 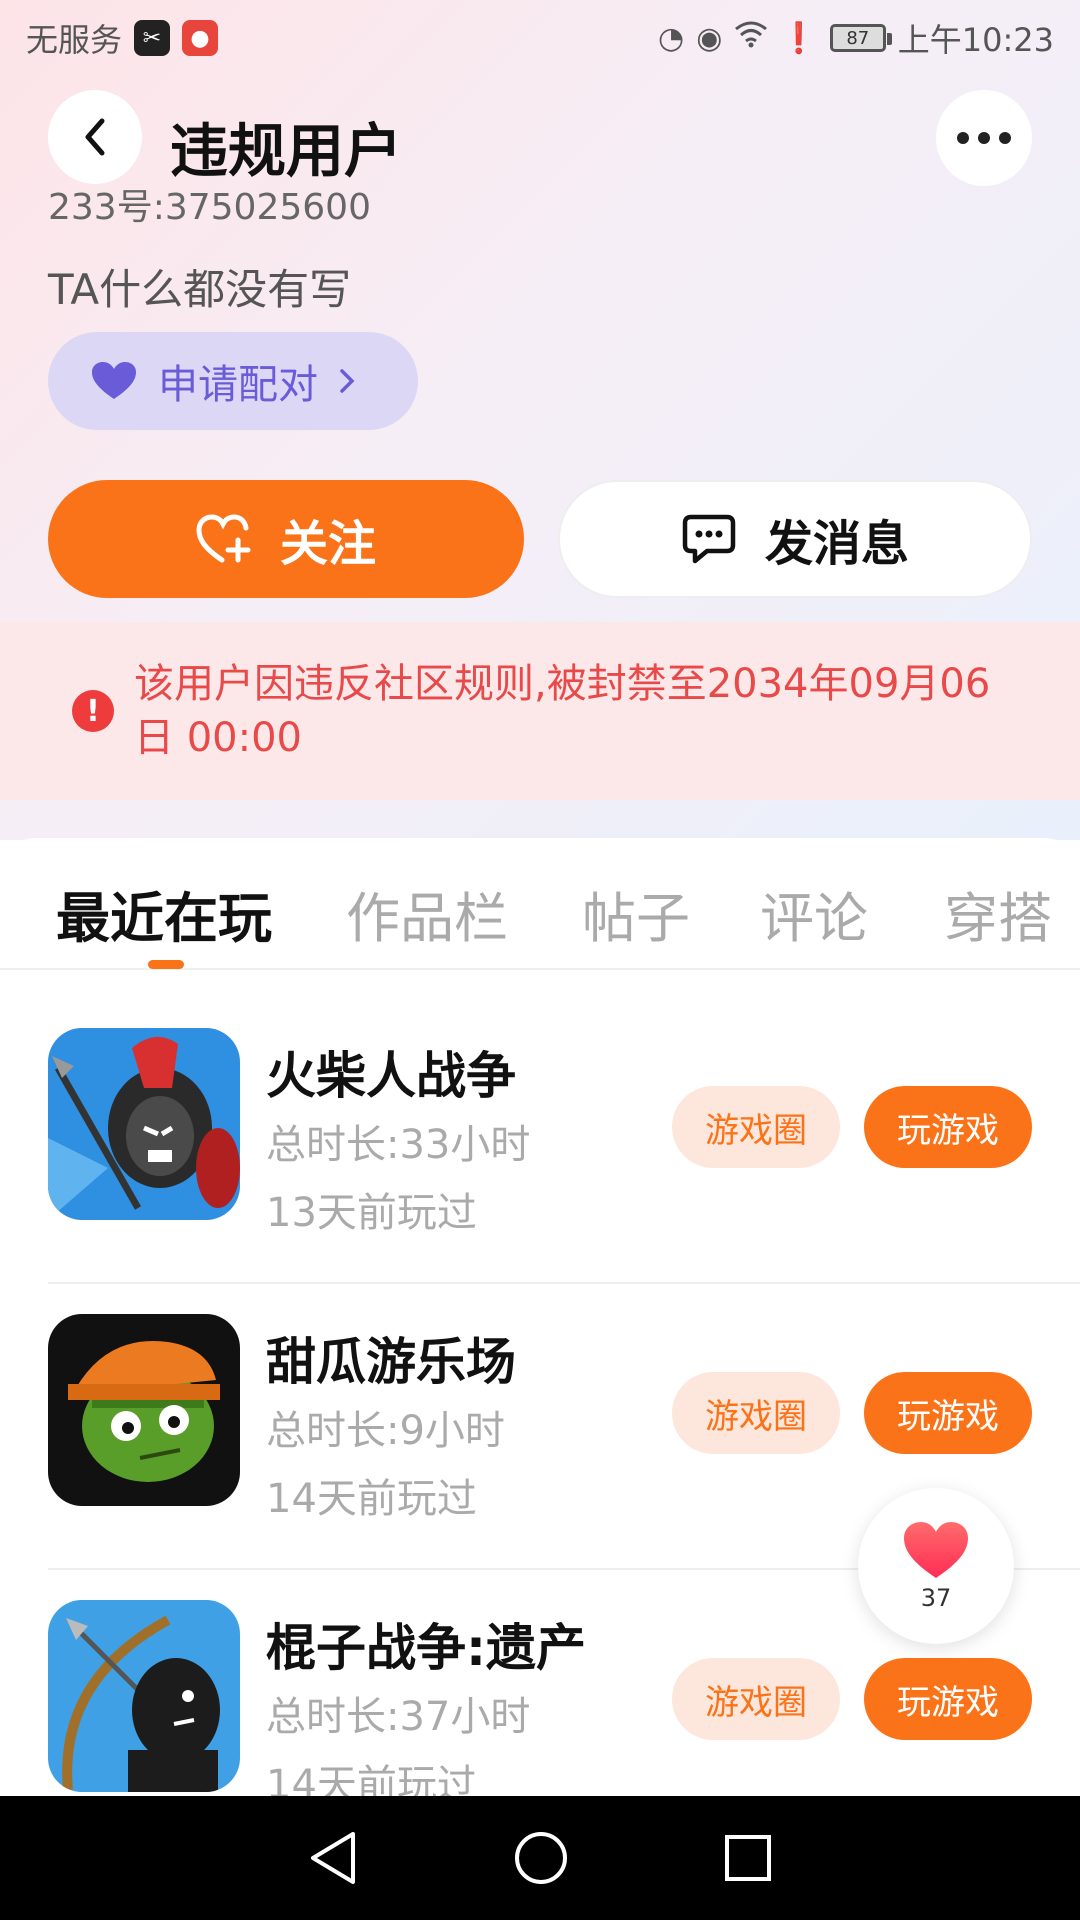 What do you see at coordinates (371, 1213) in the screenshot?
I see `game-last-played: 13天前玩过` at bounding box center [371, 1213].